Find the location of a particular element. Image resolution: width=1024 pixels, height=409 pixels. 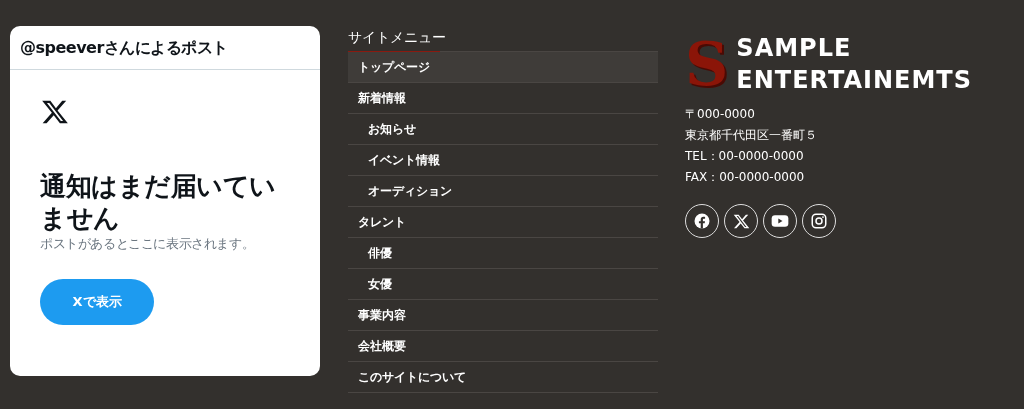

address-line: TEL：00-0000-0000 is located at coordinates (745, 156).